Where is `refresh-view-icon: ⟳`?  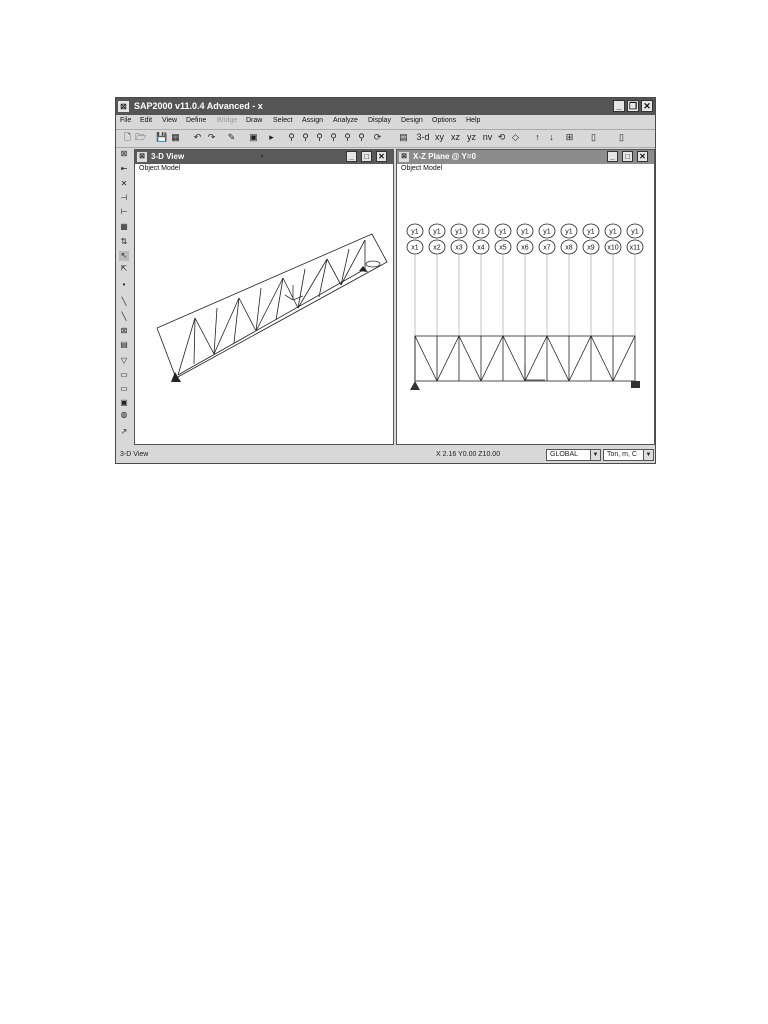
refresh-view-icon: ⟳ is located at coordinates (377, 137).